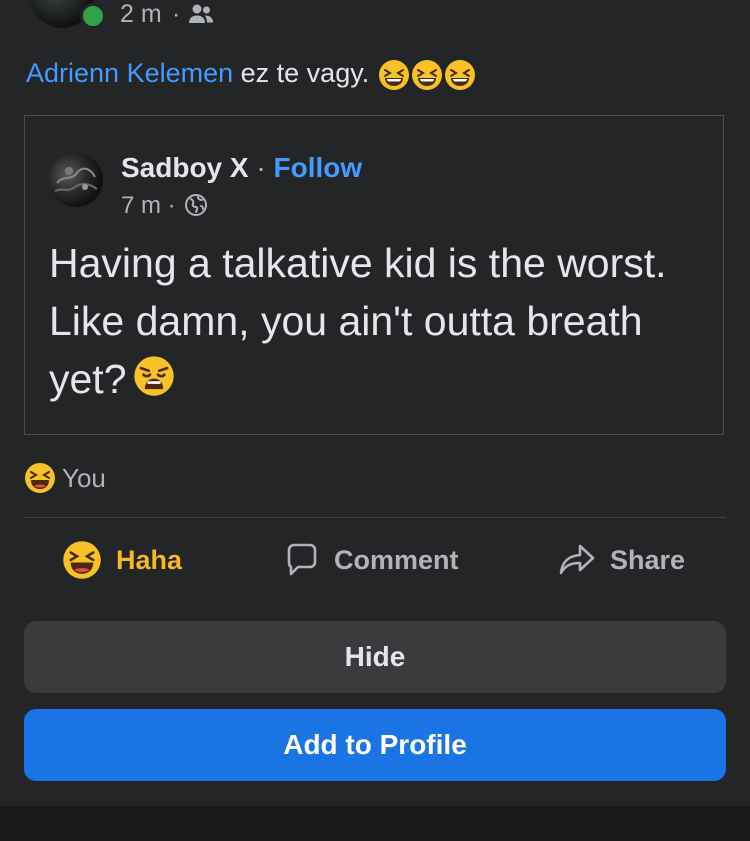 The image size is (750, 841). I want to click on weary-face-emoji, so click(153, 376).